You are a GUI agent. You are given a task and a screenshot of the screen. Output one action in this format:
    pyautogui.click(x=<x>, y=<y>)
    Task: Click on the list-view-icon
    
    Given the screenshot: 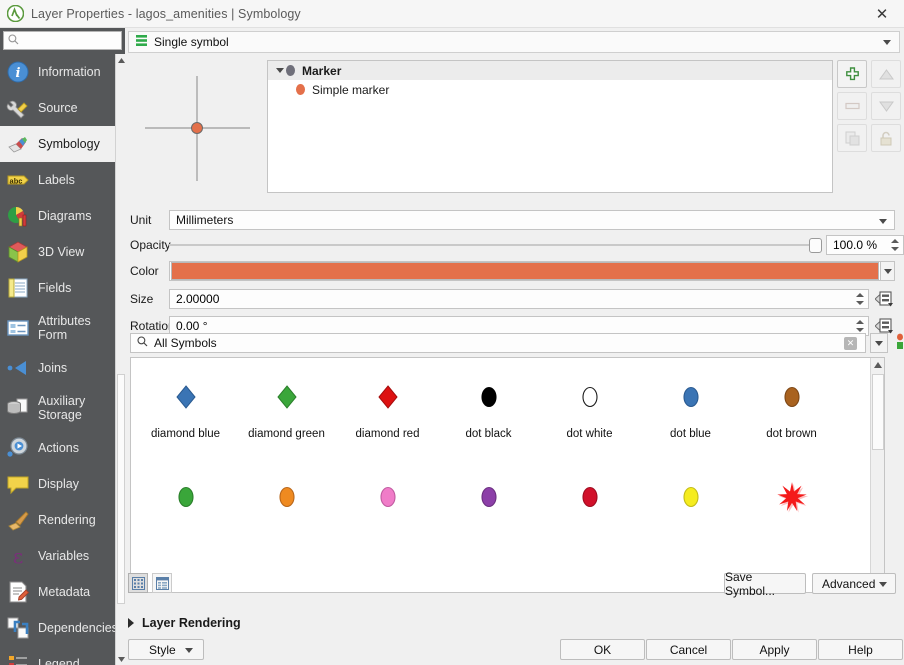 What is the action you would take?
    pyautogui.click(x=162, y=583)
    